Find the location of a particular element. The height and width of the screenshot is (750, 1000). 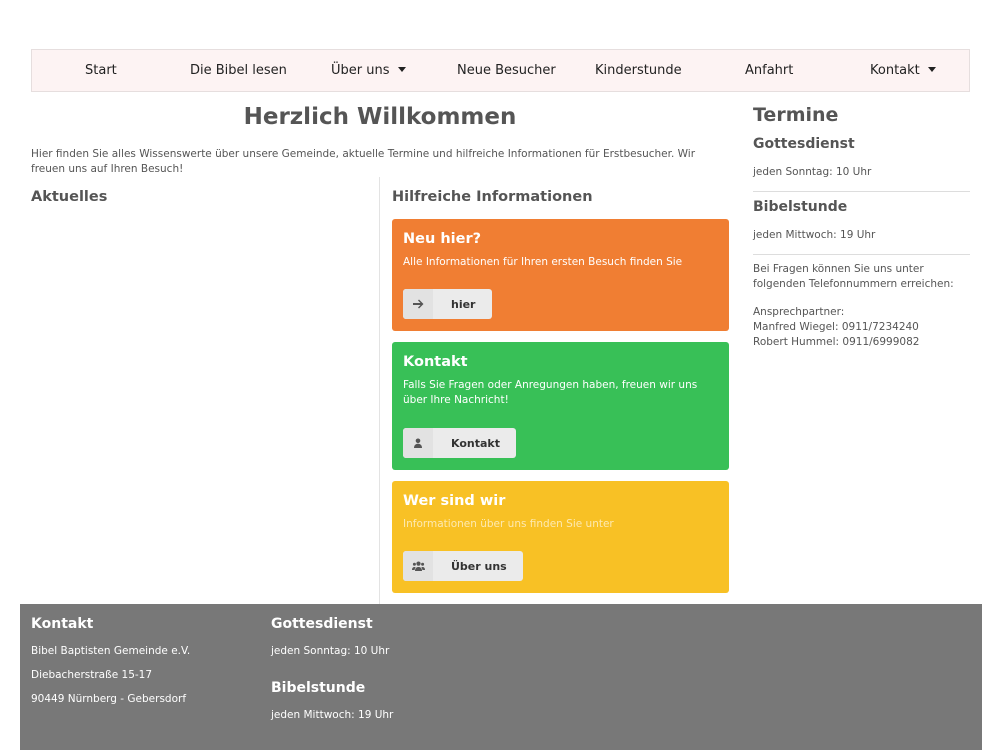

nav-item-label: Anfahrt is located at coordinates (769, 70).